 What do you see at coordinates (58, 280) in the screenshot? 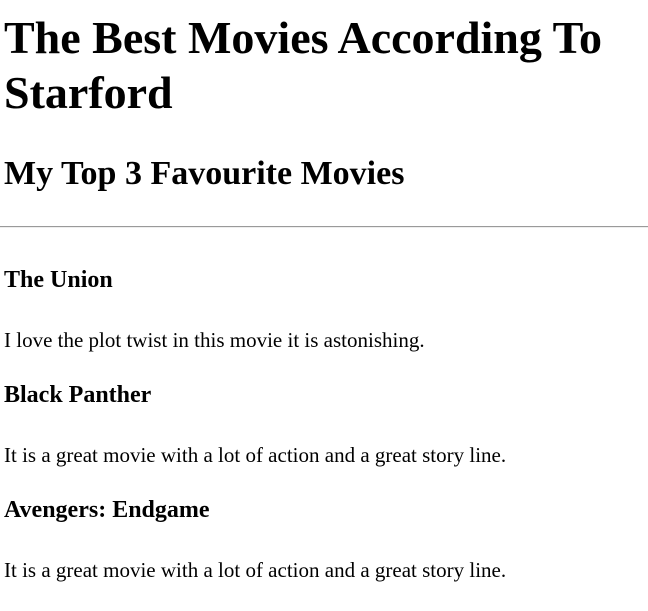
I see `movie-title: The Union` at bounding box center [58, 280].